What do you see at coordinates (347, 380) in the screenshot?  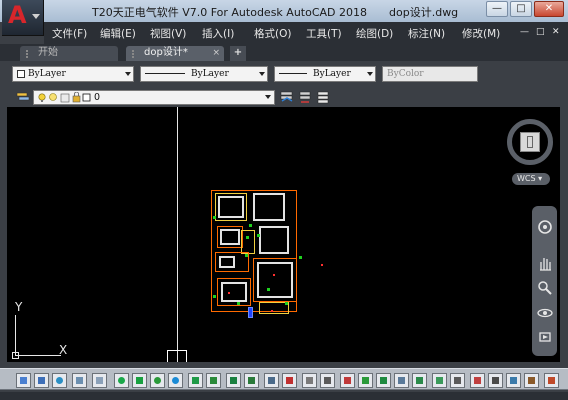 I see `toolbar-text-icon` at bounding box center [347, 380].